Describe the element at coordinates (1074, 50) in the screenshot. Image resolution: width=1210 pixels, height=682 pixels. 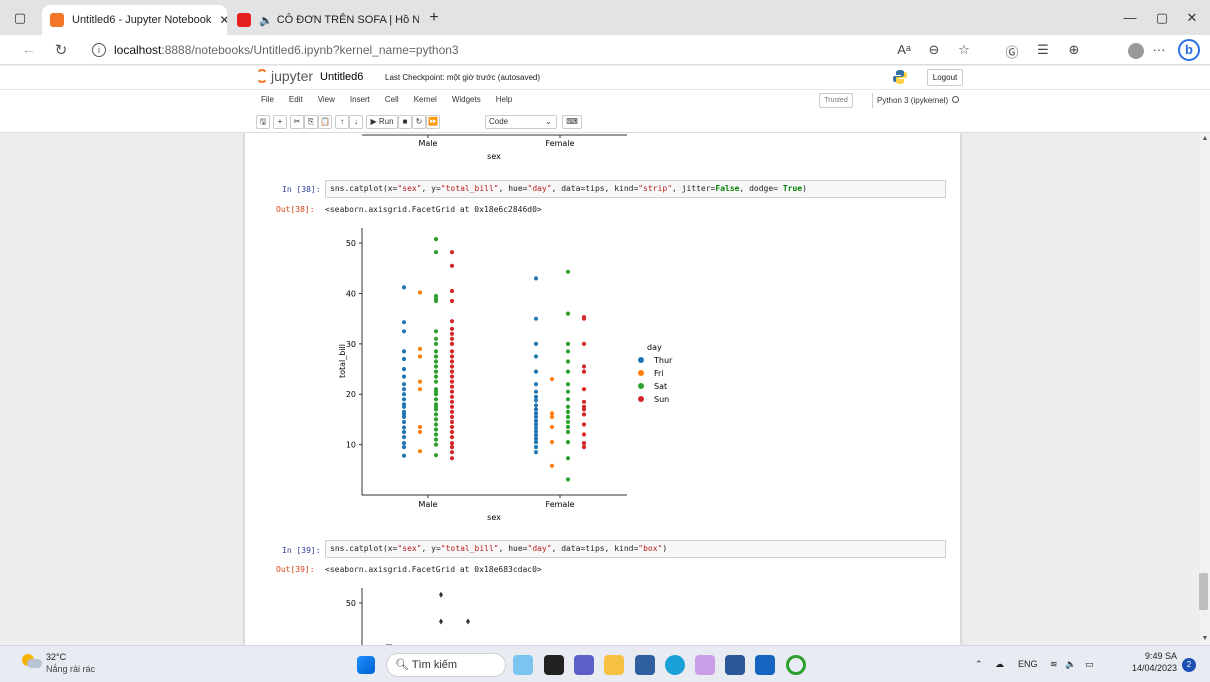
I see `collections-icon: ⊕` at that location.